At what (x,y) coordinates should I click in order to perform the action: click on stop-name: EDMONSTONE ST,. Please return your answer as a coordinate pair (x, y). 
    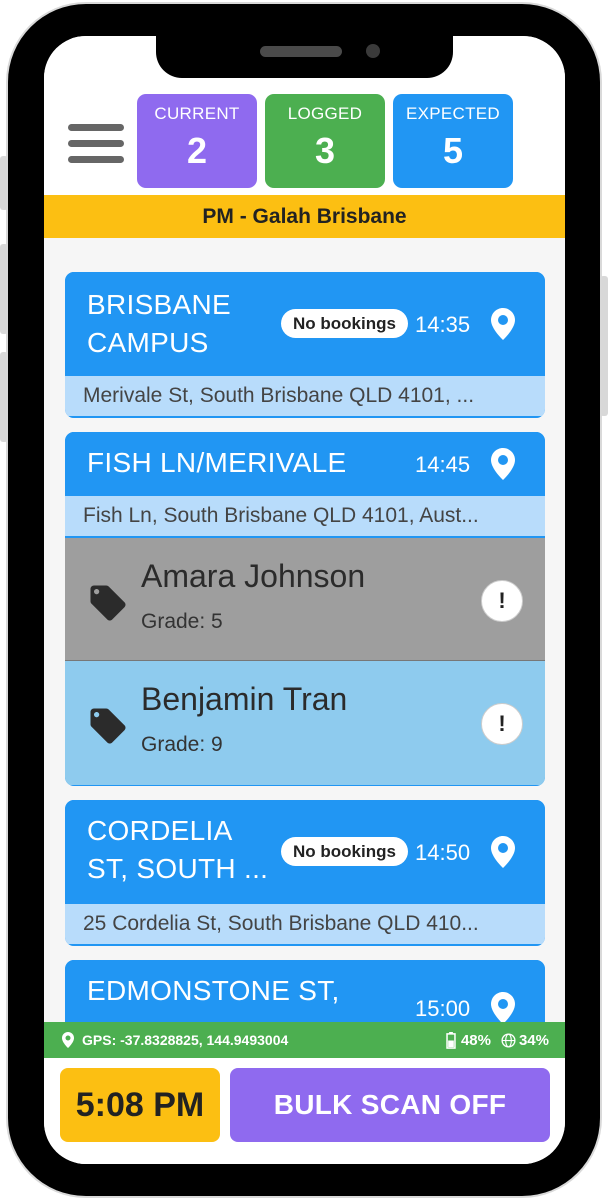
    Looking at the image, I should click on (213, 990).